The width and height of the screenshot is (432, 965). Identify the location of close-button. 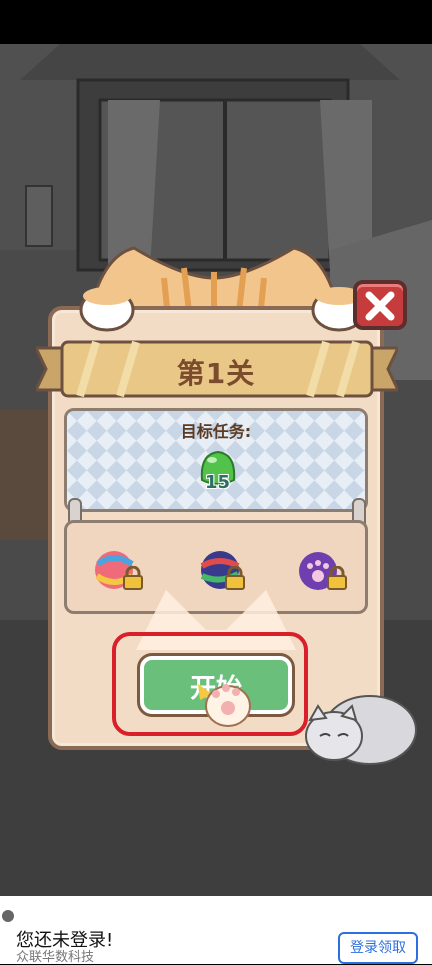
(380, 305).